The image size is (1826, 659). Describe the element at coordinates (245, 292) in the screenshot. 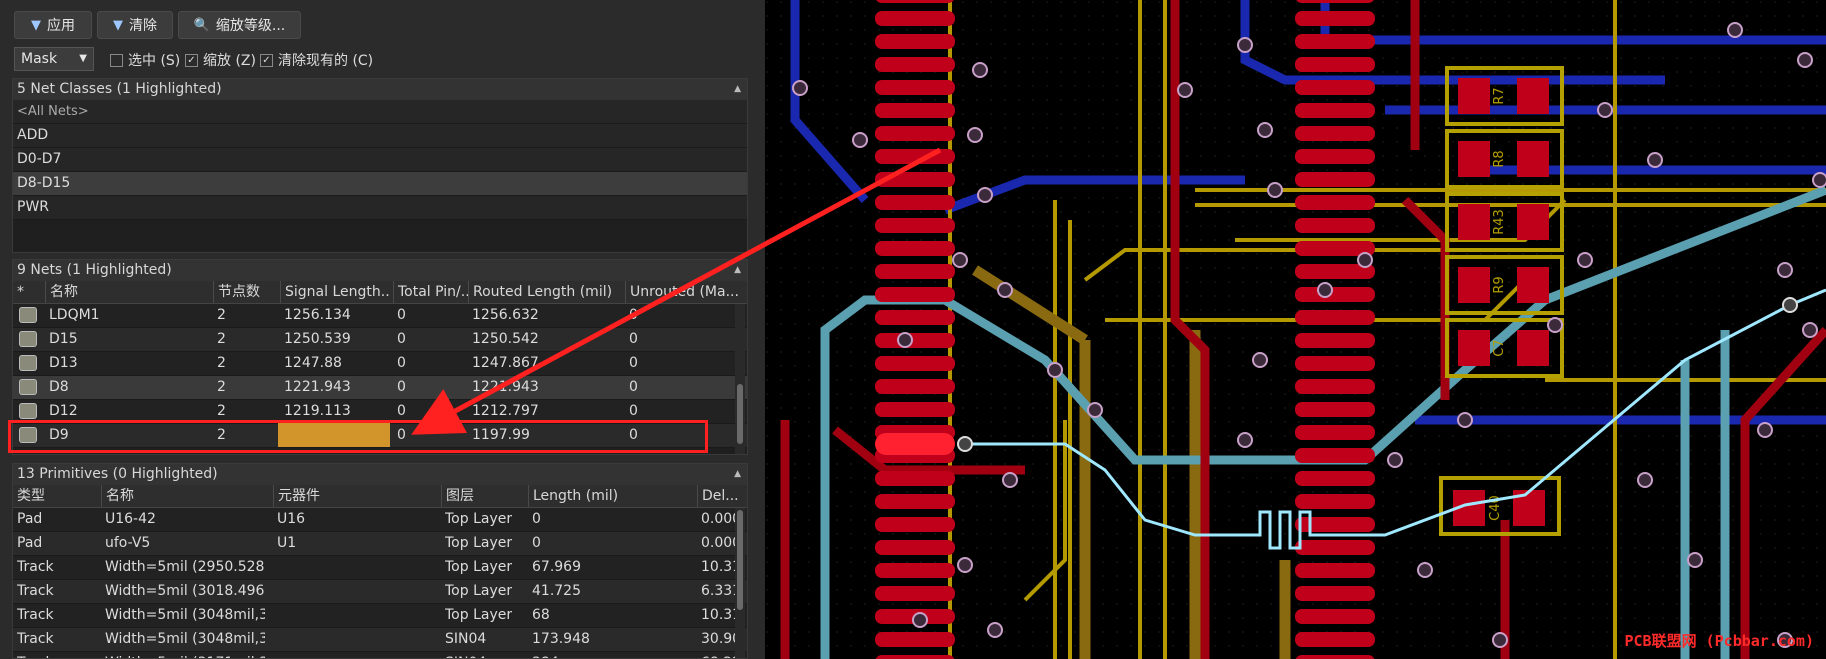

I see `col-nodes: 节点数` at that location.